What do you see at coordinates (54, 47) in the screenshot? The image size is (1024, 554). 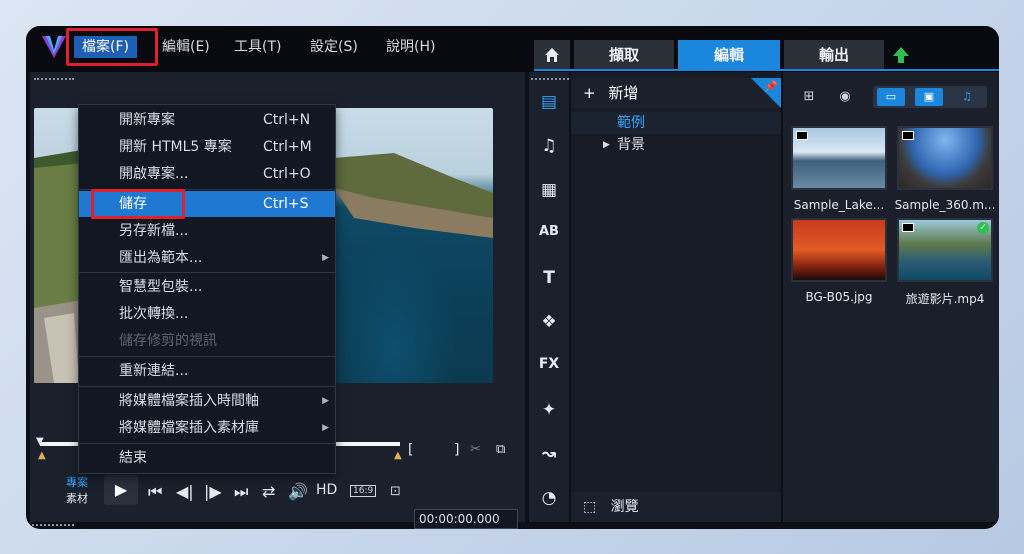 I see `app-logo-icon` at bounding box center [54, 47].